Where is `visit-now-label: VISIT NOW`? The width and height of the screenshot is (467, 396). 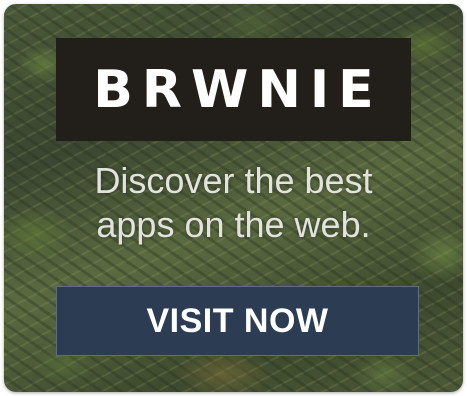 visit-now-label: VISIT NOW is located at coordinates (237, 320).